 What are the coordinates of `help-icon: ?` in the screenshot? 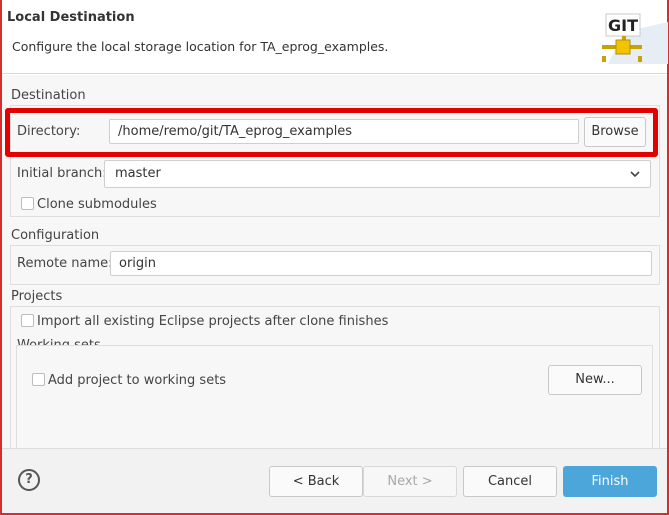 It's located at (29, 480).